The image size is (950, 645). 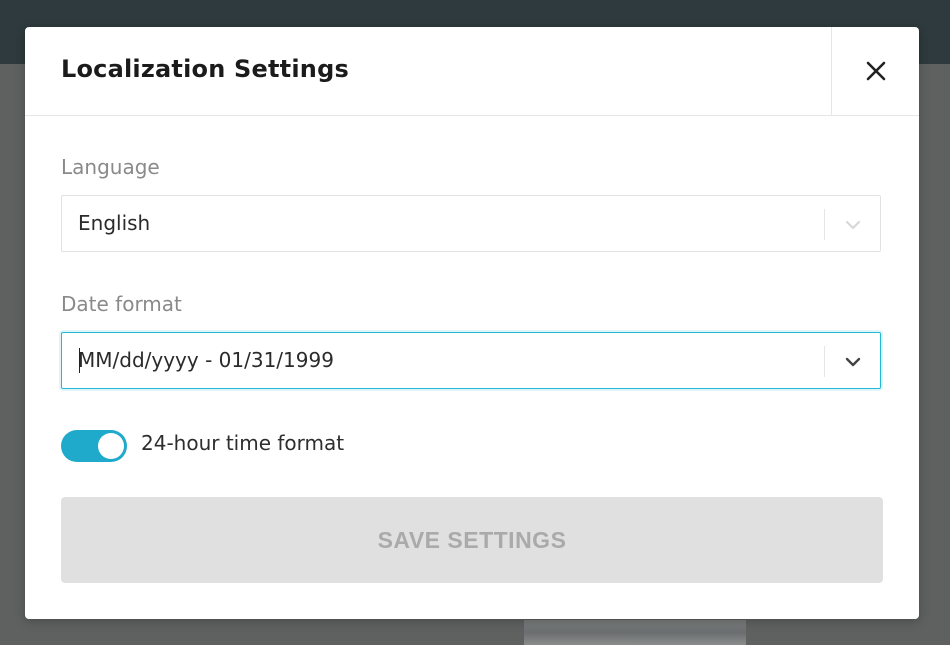 I want to click on background-image, so click(x=635, y=632).